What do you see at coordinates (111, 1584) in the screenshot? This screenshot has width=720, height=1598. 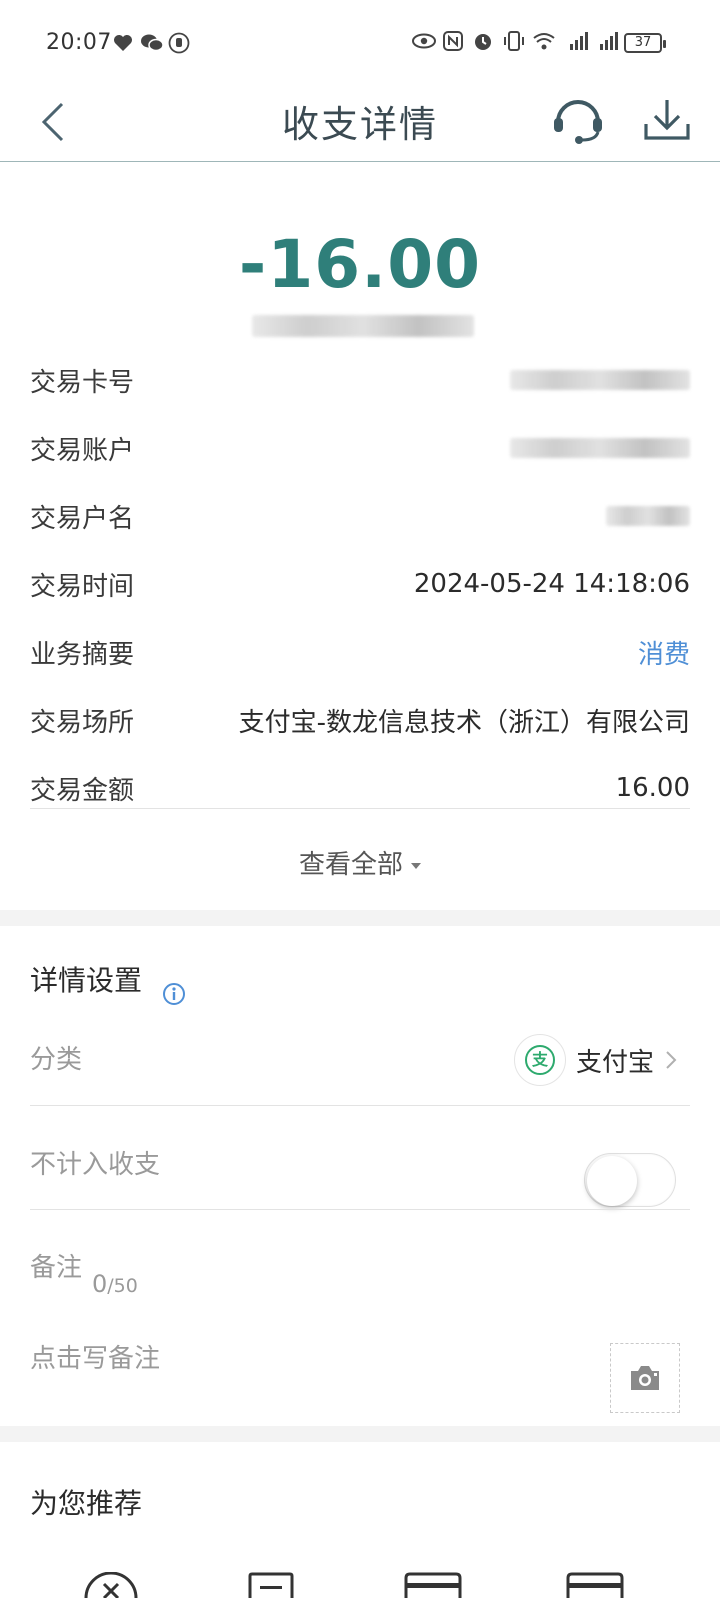 I see `cancel-circle-icon` at bounding box center [111, 1584].